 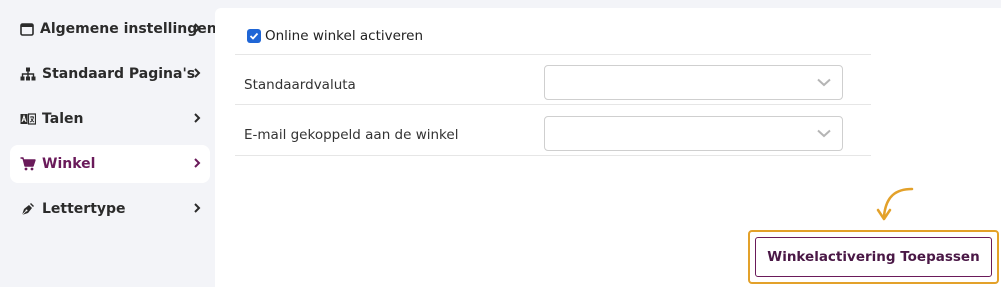 I want to click on currency-label: Standaardvaluta, so click(x=300, y=85).